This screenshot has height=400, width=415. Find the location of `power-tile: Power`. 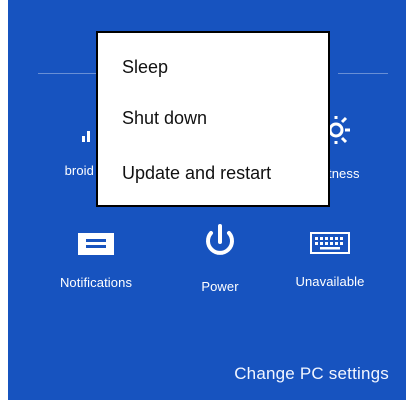

power-tile: Power is located at coordinates (220, 259).